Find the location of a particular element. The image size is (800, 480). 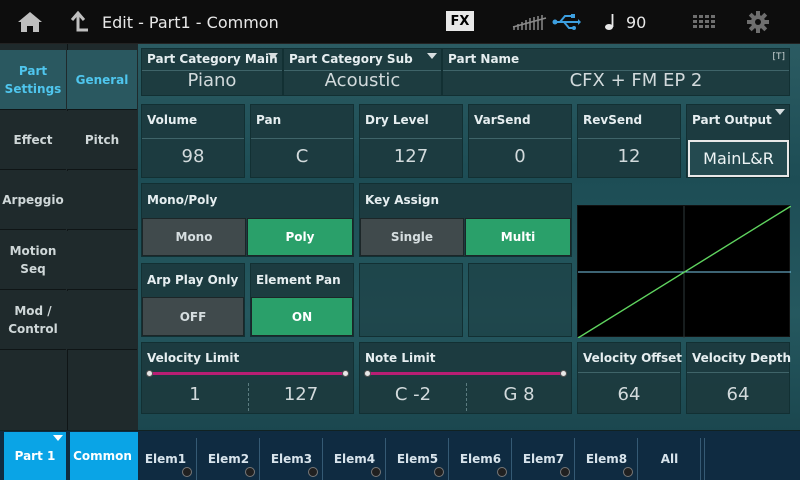

nav-arpeggio: Arpeggio is located at coordinates (33, 200).